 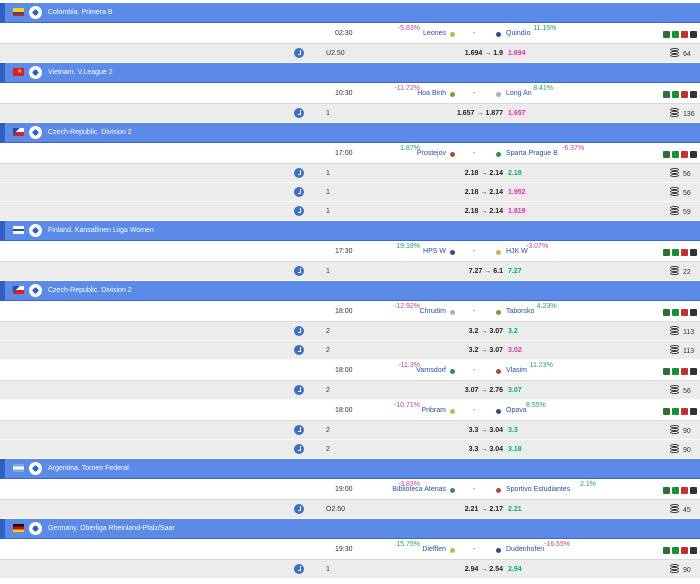 I want to click on odds-row: 2 3.3 → 3.04 3.3 90, so click(x=350, y=430).